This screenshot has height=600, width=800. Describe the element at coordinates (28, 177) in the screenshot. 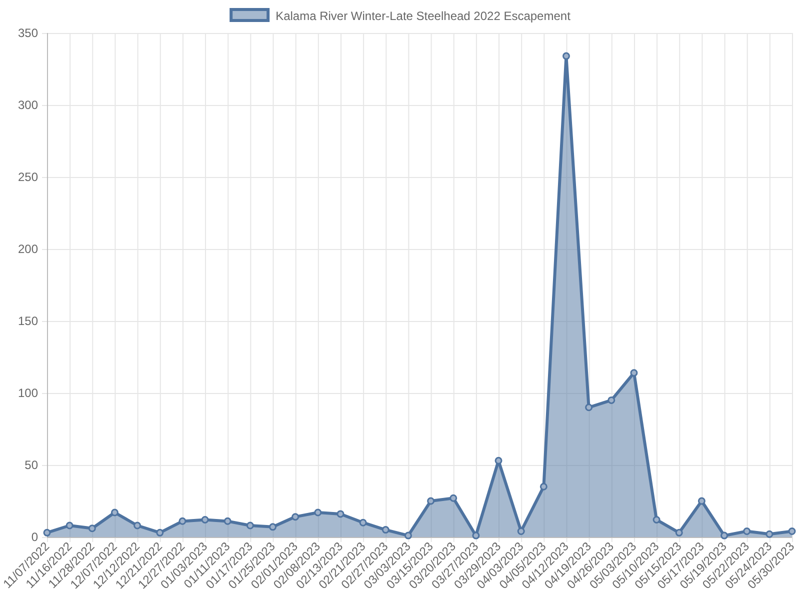

I see `y-axis-label: 250` at that location.